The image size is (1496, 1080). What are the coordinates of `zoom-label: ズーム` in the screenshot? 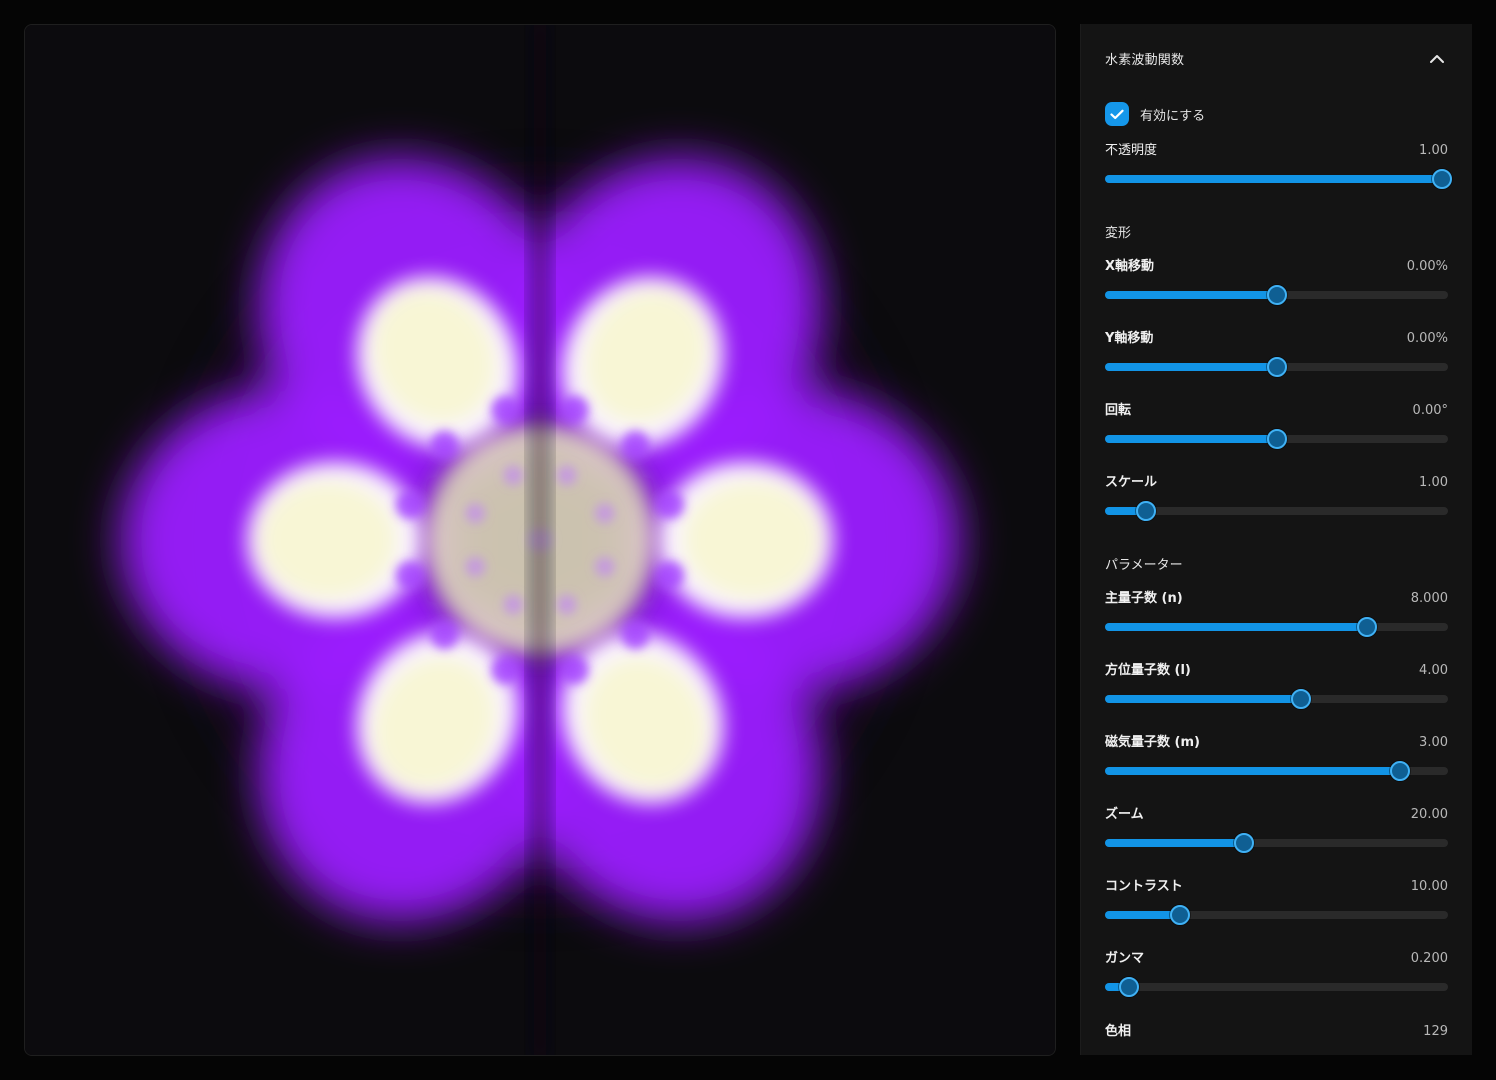 It's located at (1124, 814).